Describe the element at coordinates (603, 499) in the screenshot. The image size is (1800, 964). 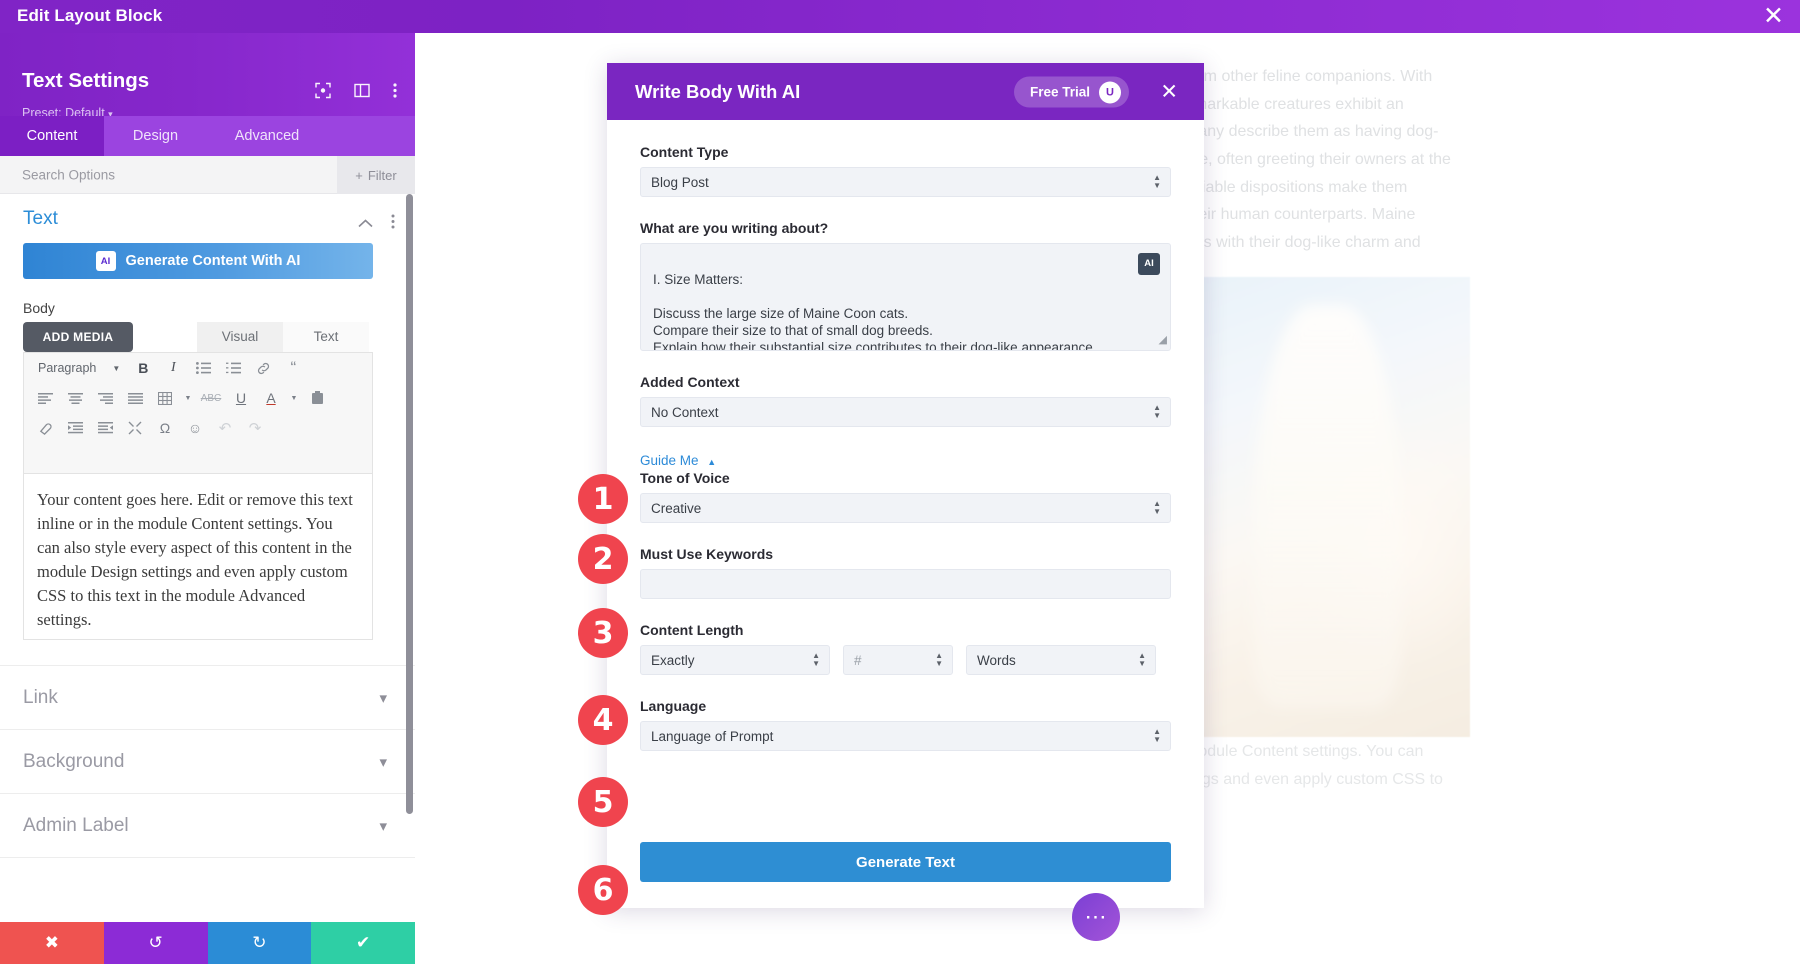
I see `annotation-badge-1: 1` at that location.